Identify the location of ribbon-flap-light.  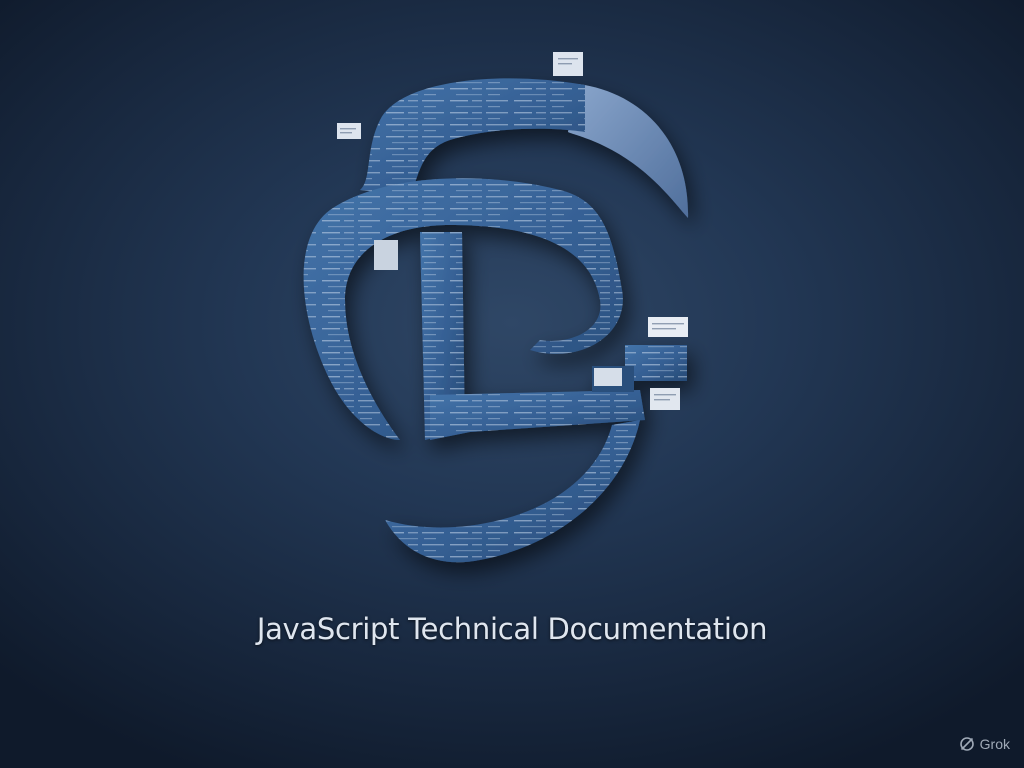
(628, 151).